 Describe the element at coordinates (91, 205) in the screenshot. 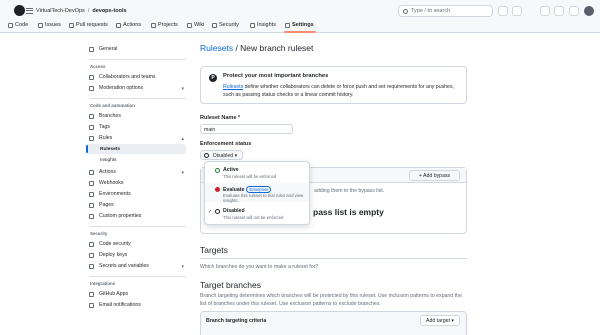

I see `browser-icon` at that location.